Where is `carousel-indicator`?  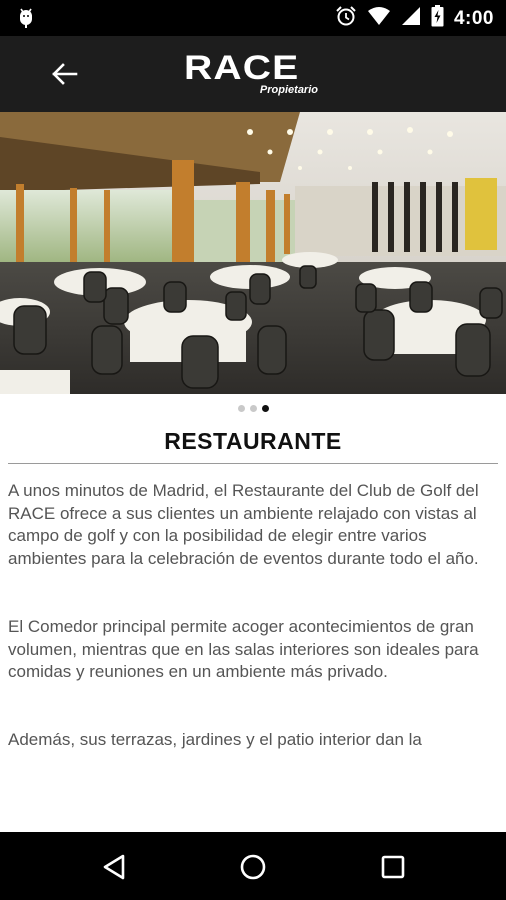
carousel-indicator is located at coordinates (253, 408).